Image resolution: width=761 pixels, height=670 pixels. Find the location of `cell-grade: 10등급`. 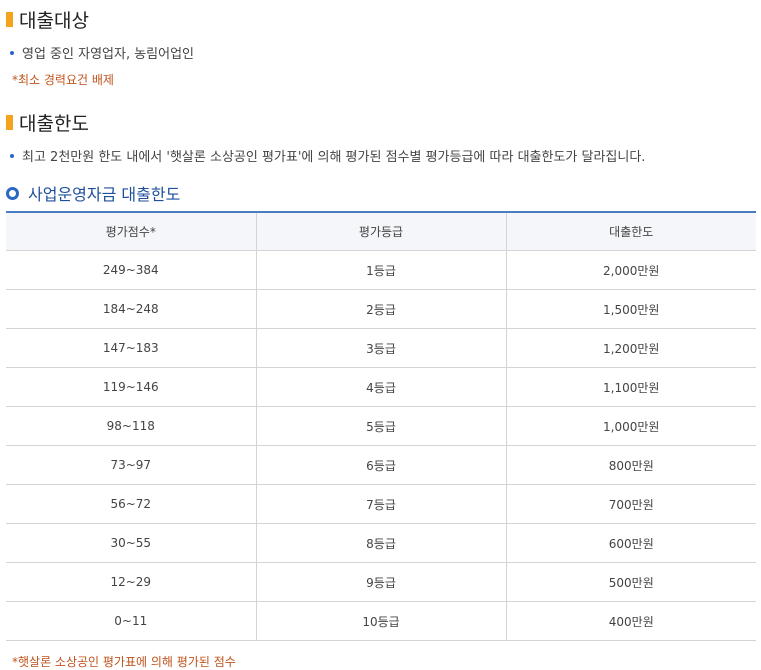

cell-grade: 10등급 is located at coordinates (380, 621).